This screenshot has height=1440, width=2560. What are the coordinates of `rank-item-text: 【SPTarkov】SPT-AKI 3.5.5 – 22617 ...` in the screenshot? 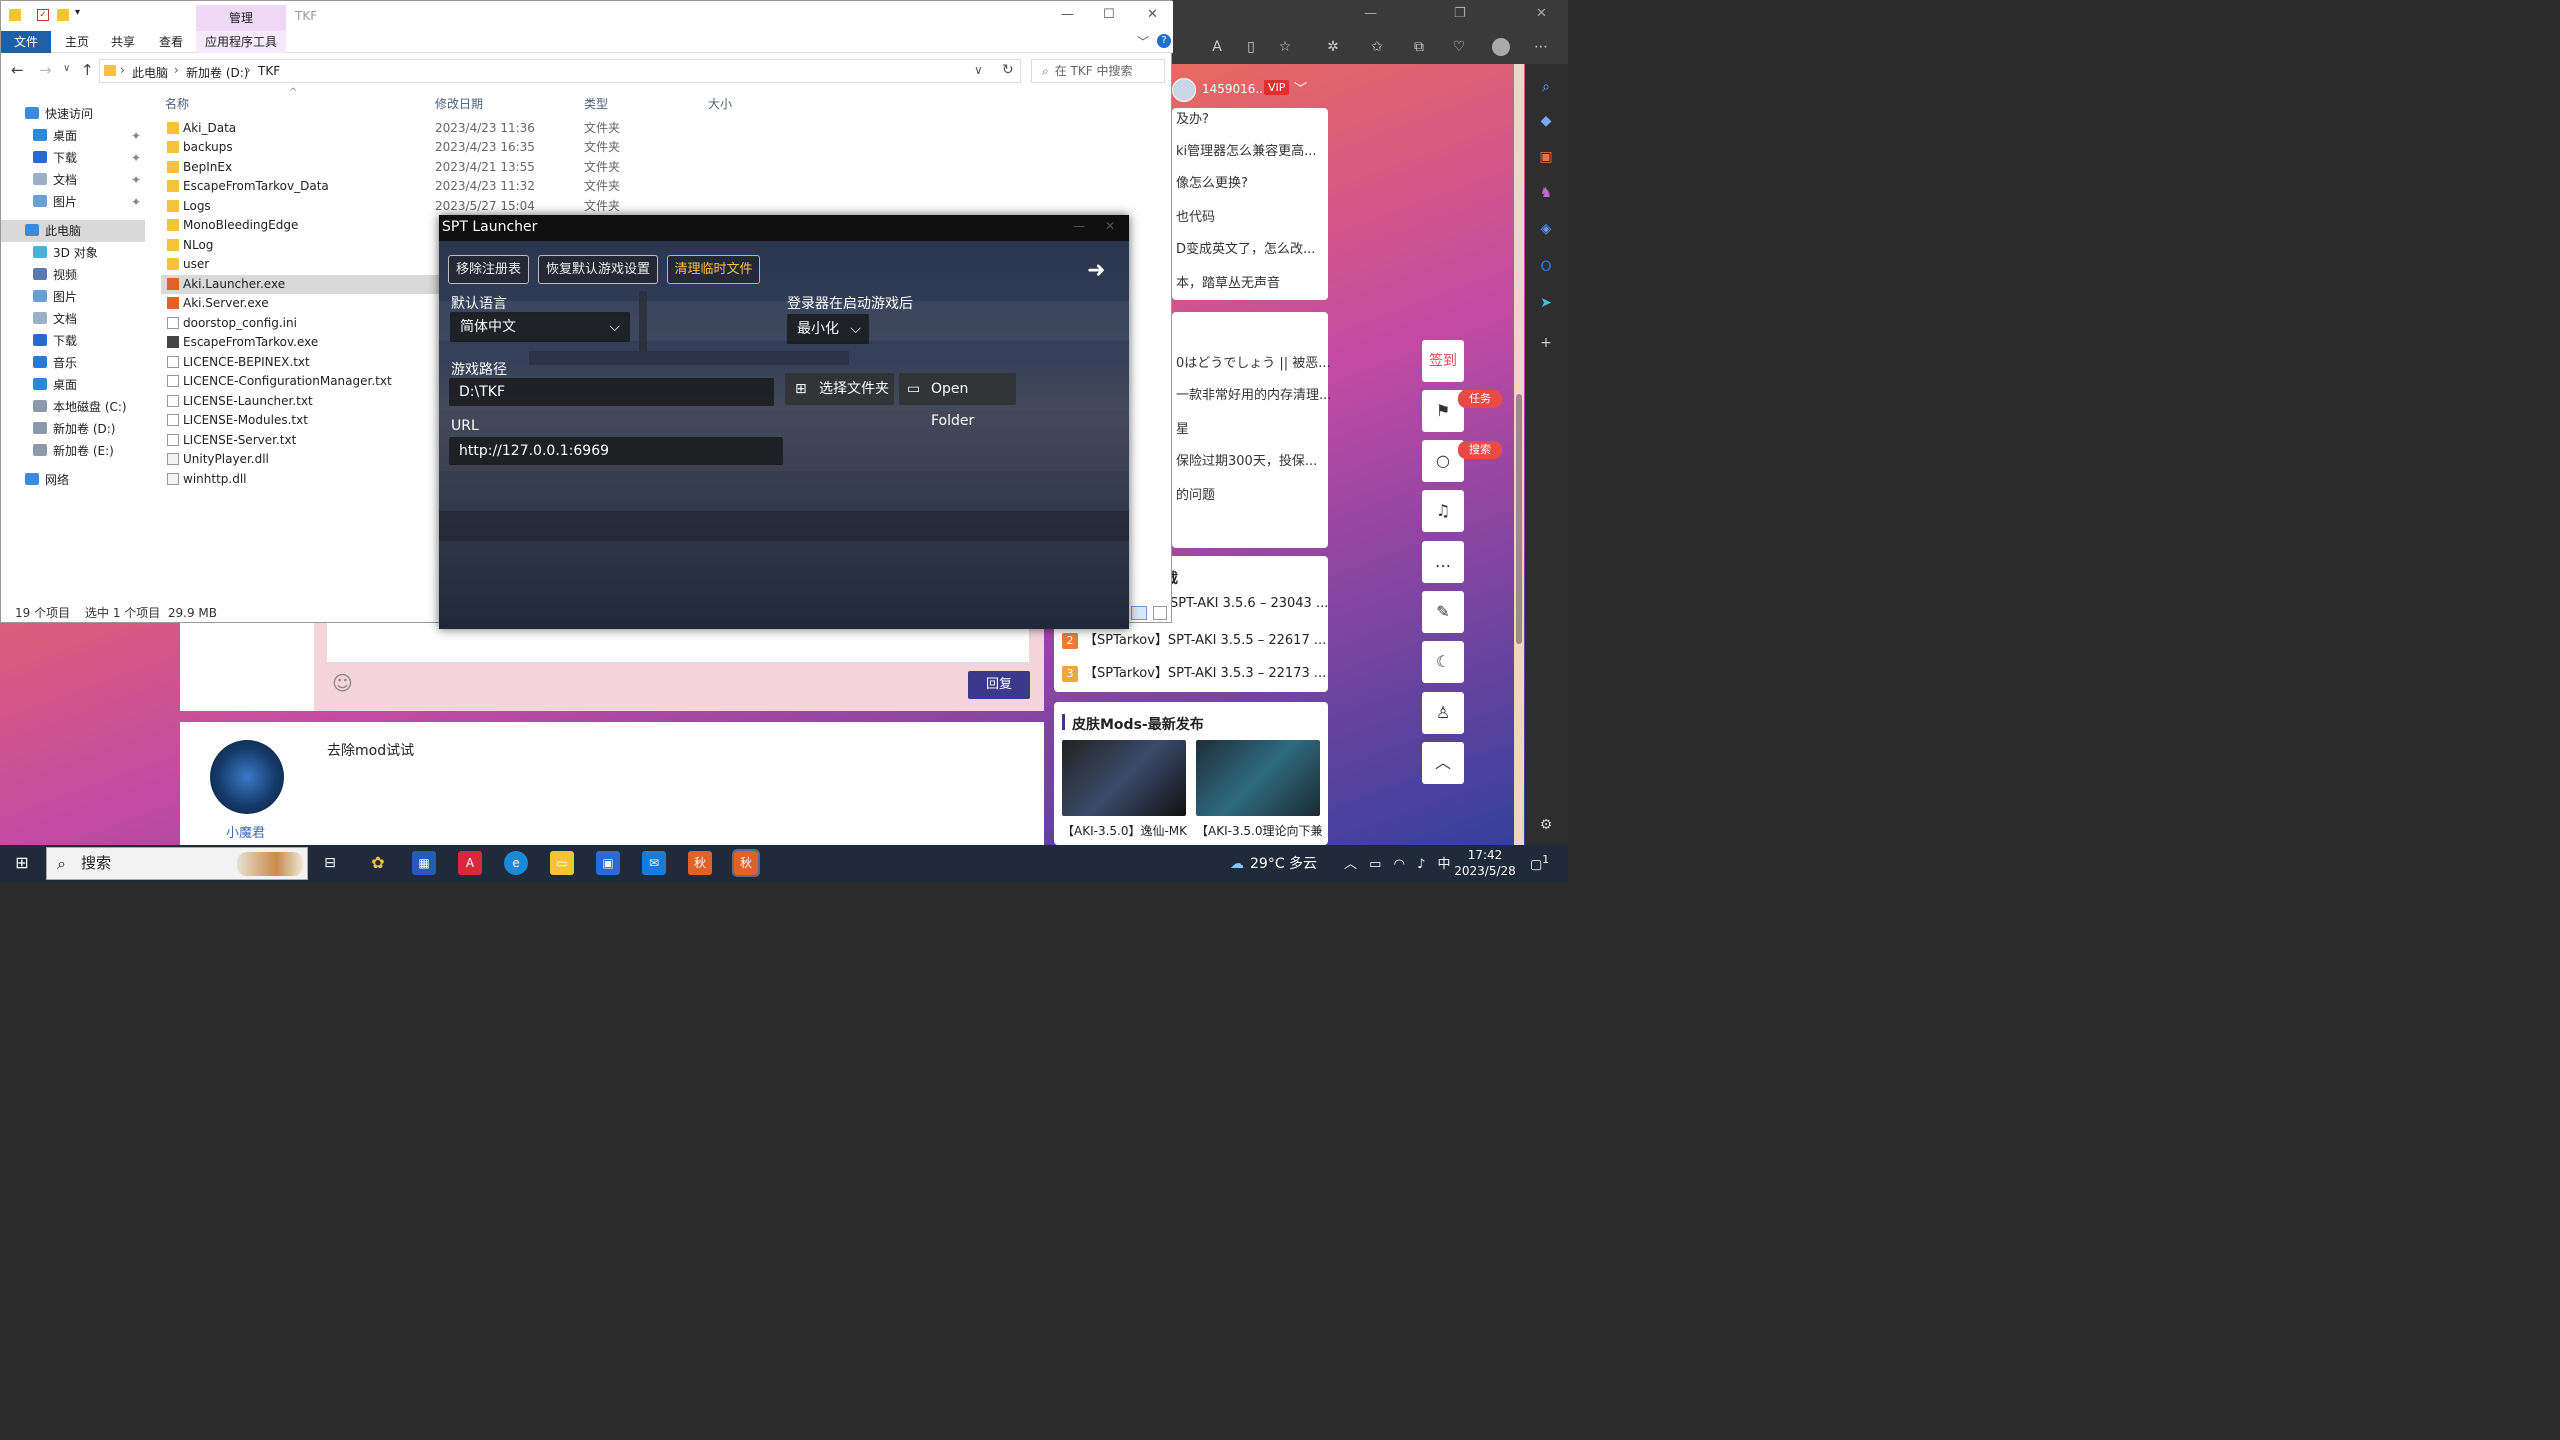 It's located at (1205, 640).